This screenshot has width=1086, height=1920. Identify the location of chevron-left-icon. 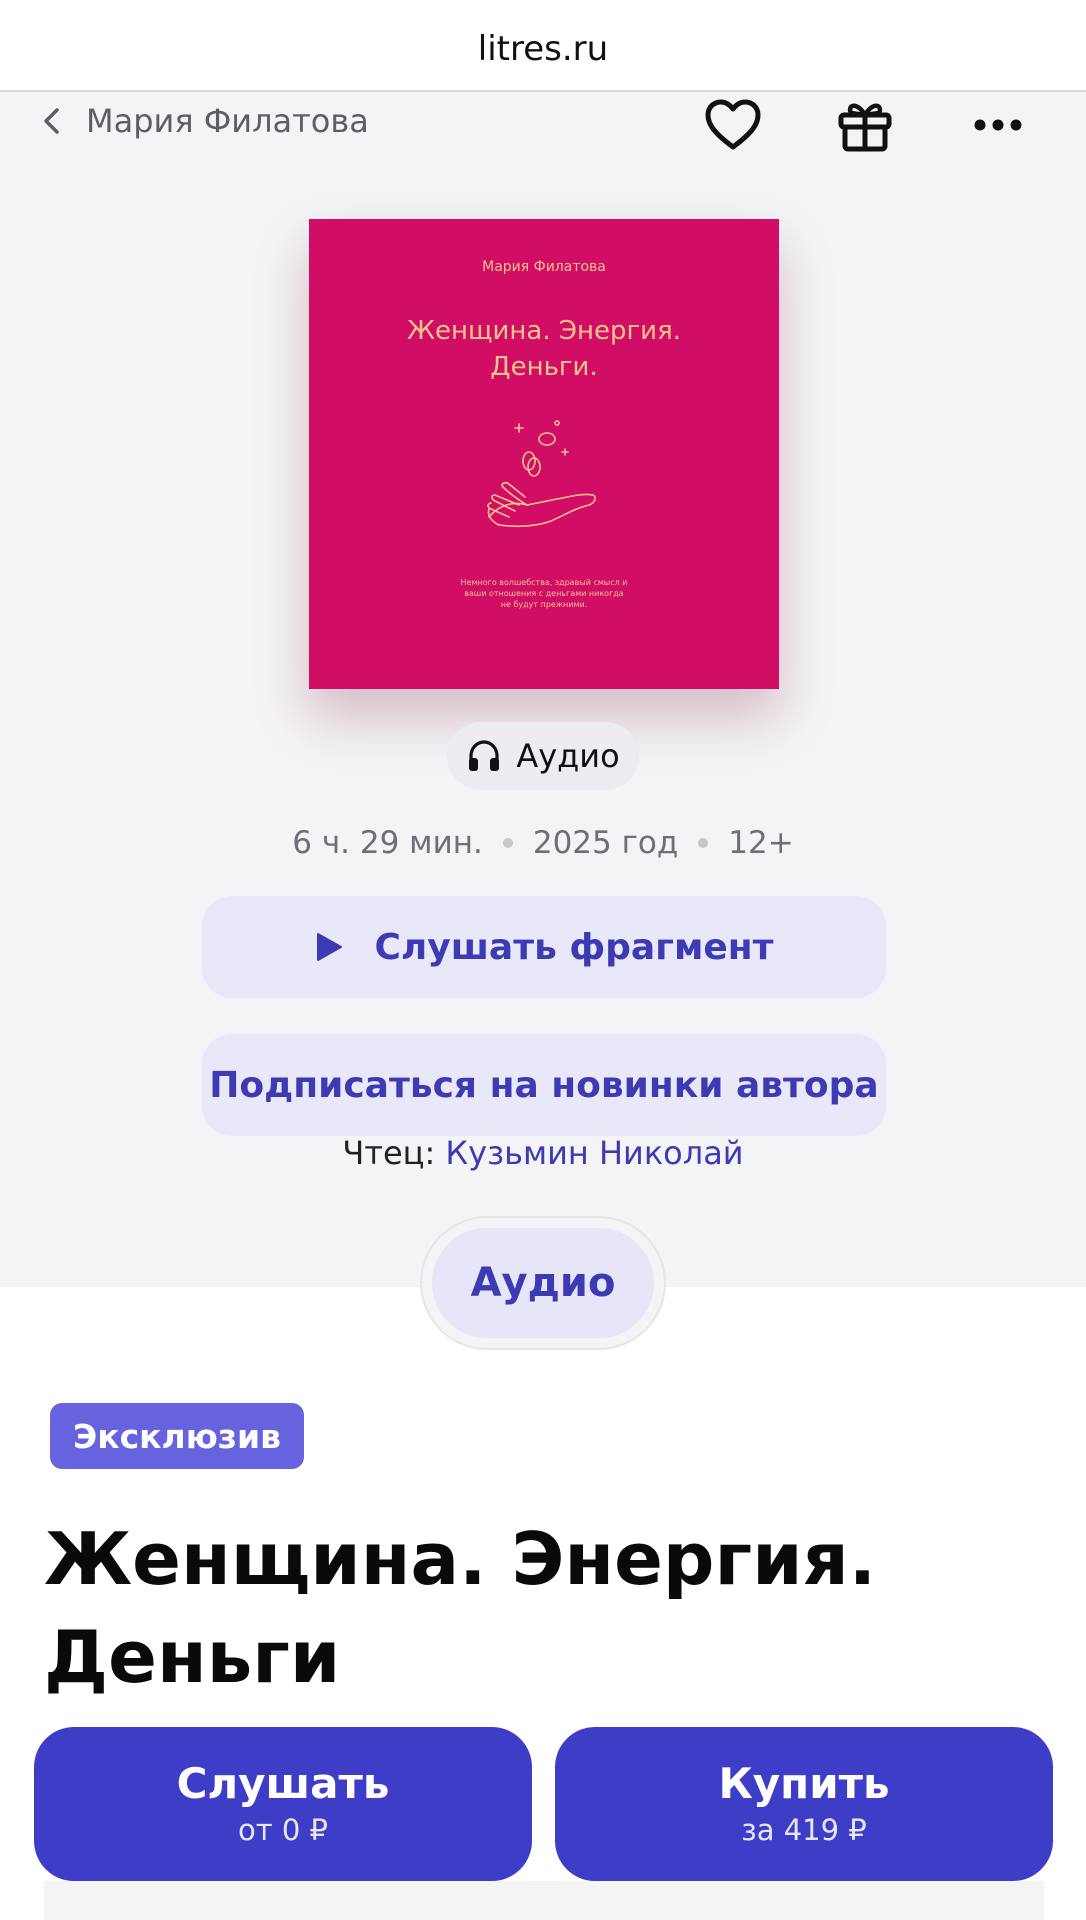
(51, 121).